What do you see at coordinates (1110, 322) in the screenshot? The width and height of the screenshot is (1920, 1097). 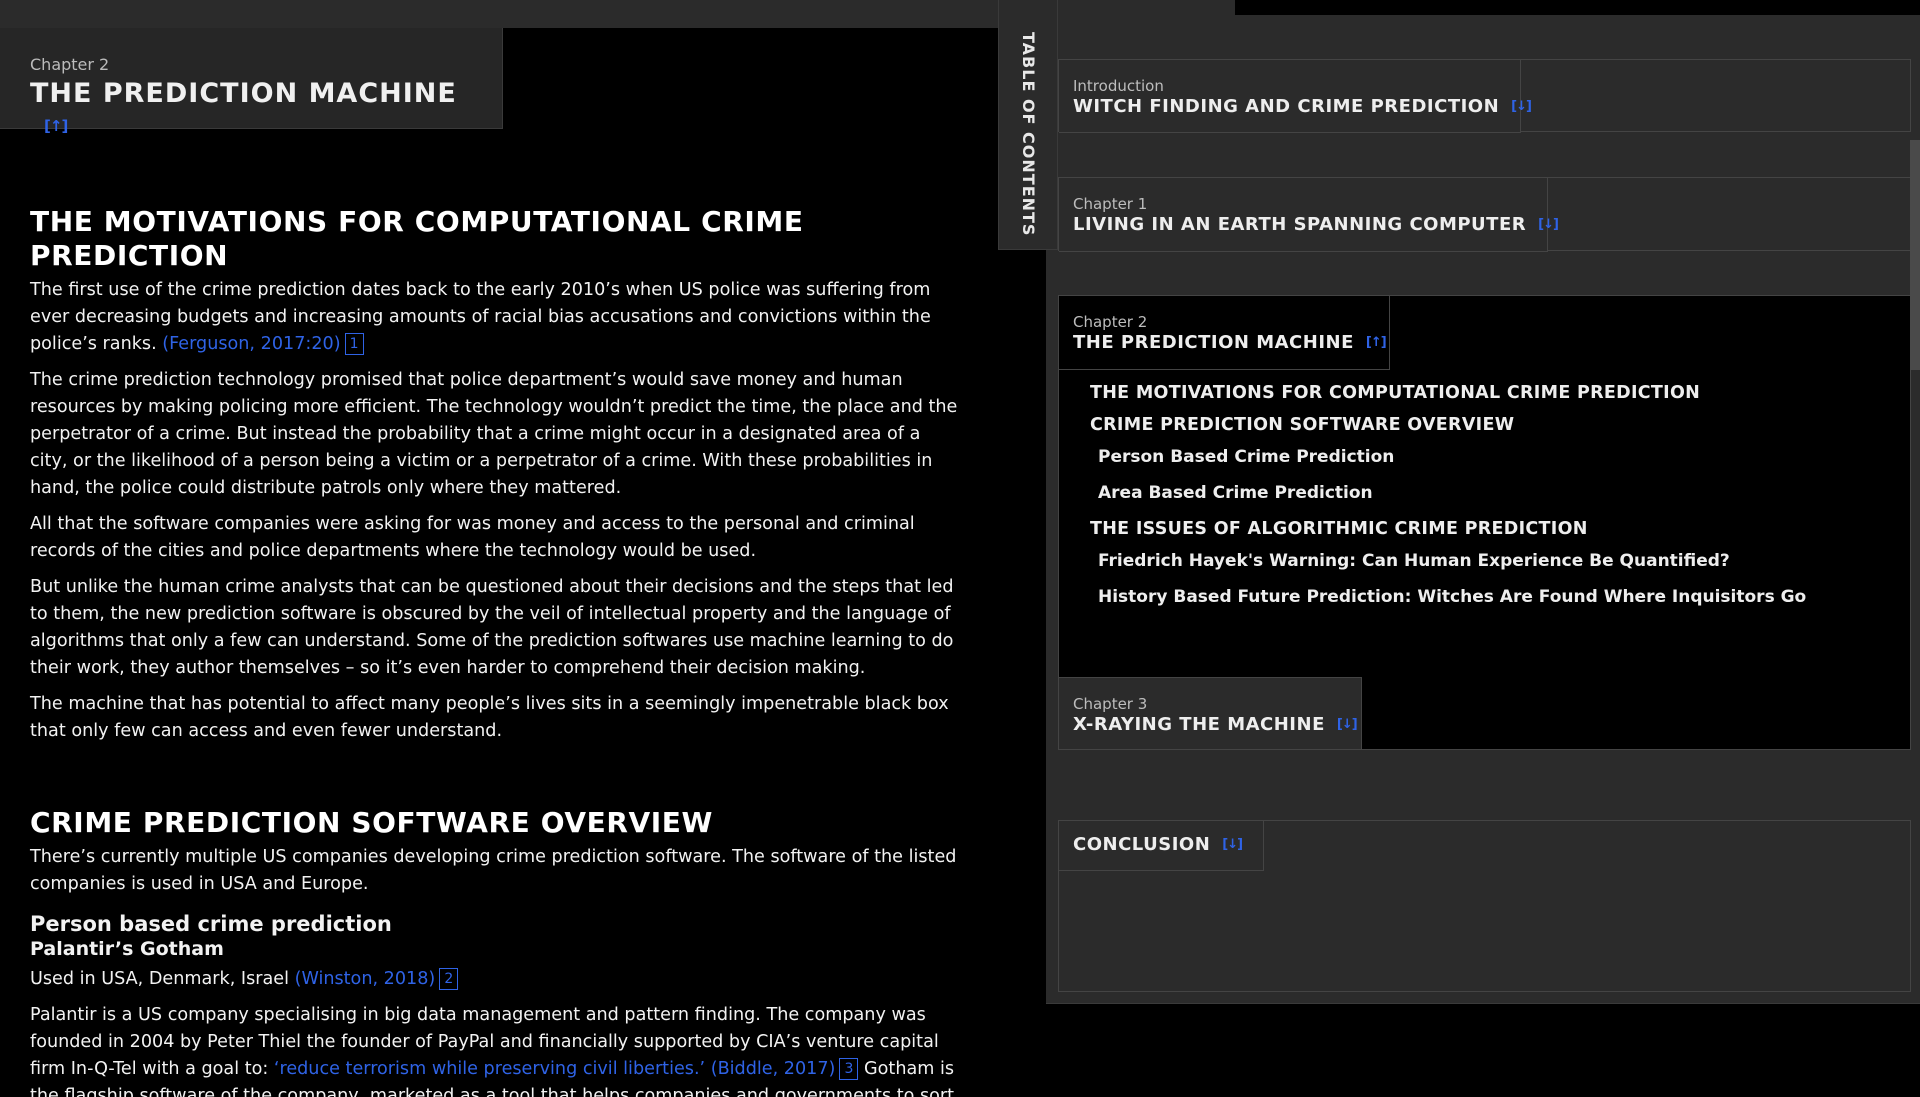 I see `toc-entry-kicker: Chapter 2` at bounding box center [1110, 322].